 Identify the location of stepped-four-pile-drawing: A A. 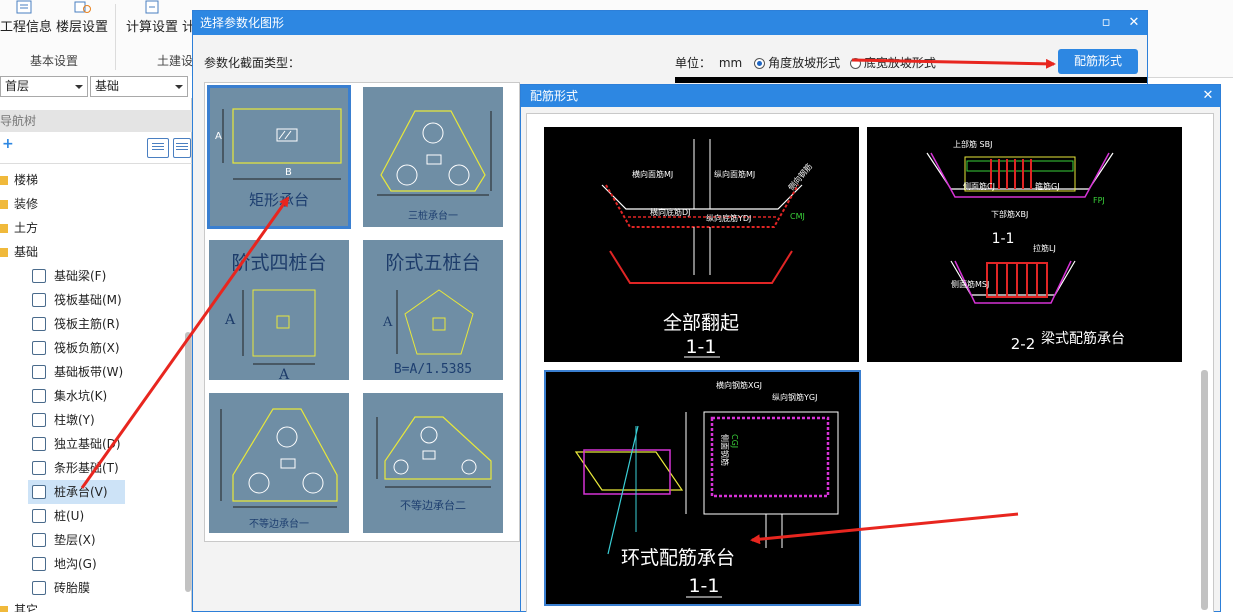
(270, 334).